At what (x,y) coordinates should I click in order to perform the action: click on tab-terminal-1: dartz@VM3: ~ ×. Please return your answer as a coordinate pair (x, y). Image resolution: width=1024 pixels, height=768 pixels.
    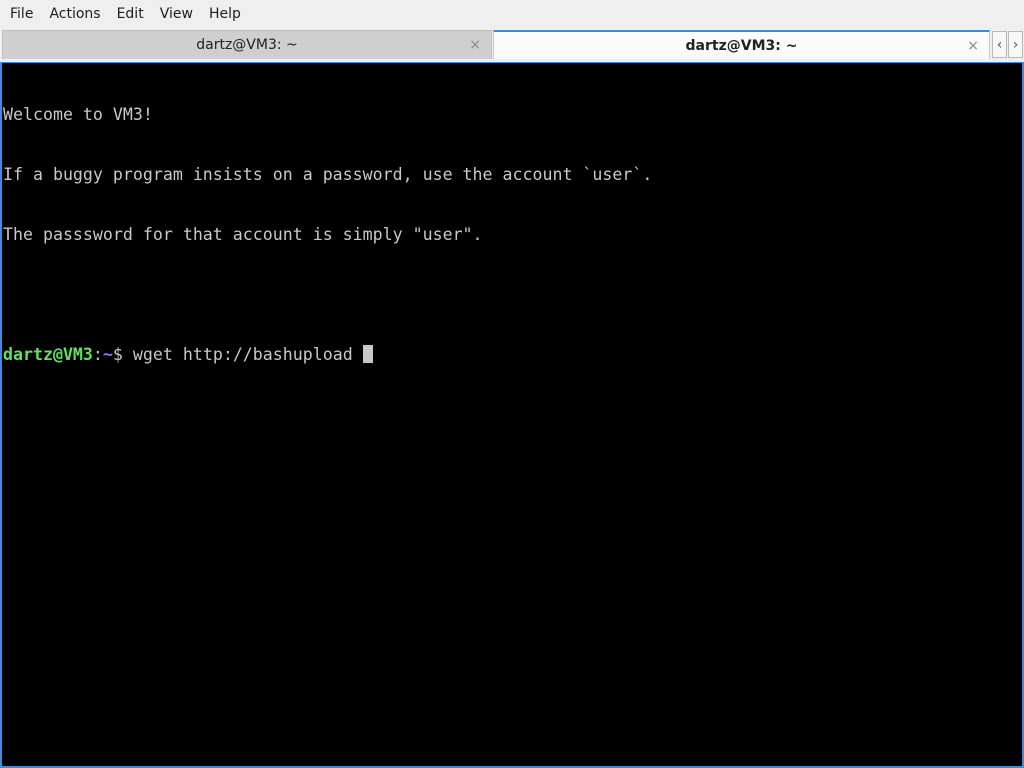
    Looking at the image, I should click on (247, 44).